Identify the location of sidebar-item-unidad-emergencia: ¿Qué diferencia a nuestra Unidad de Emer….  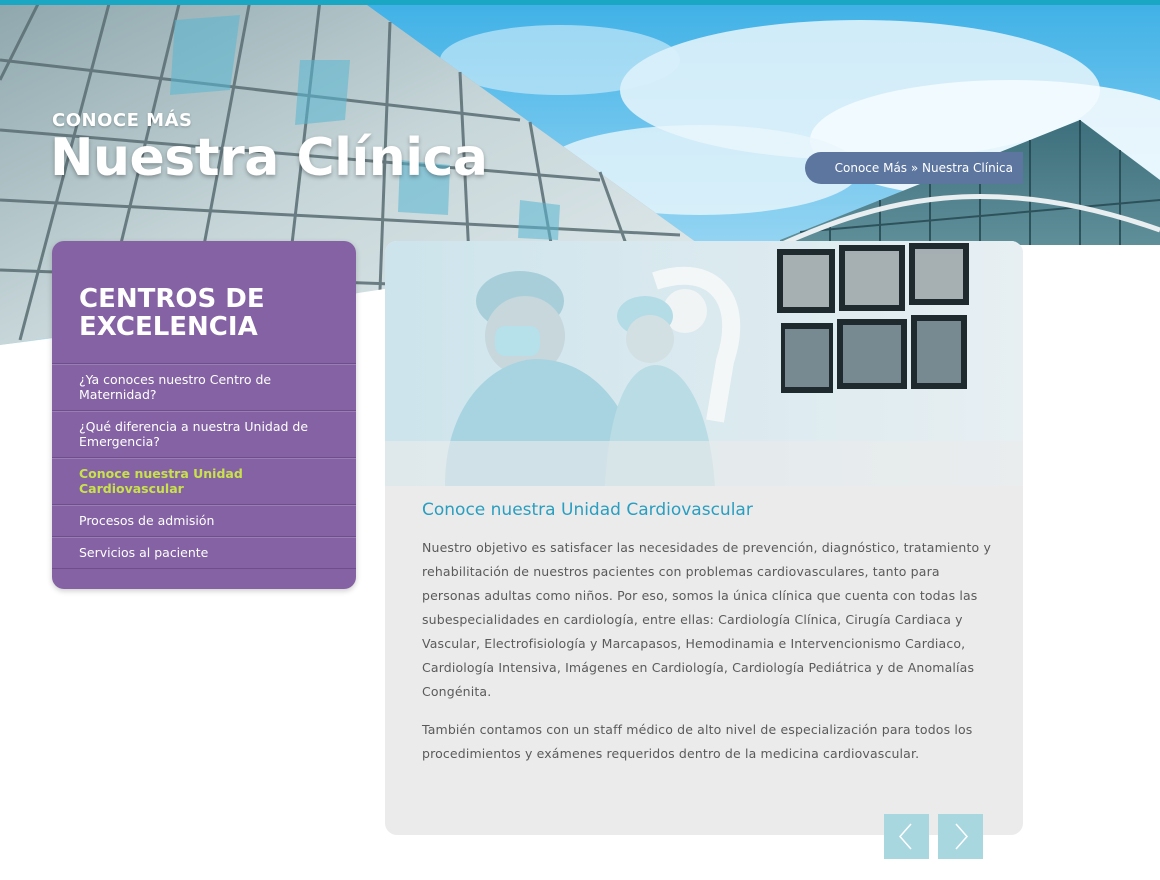
(204, 433).